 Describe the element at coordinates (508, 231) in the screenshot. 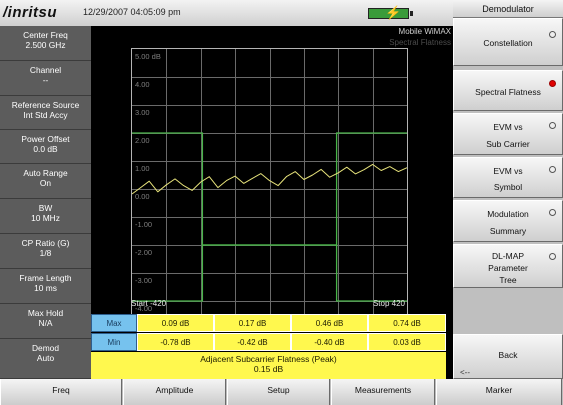

I see `softkey-label: Summary` at that location.